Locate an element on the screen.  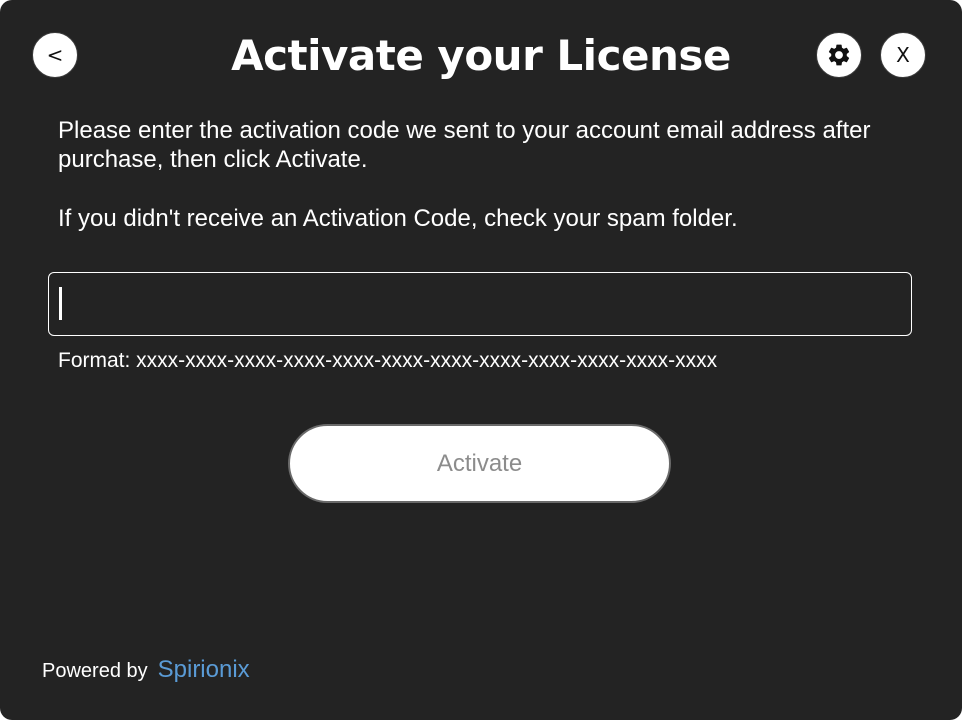
brand-logo: Spirionix is located at coordinates (203, 669).